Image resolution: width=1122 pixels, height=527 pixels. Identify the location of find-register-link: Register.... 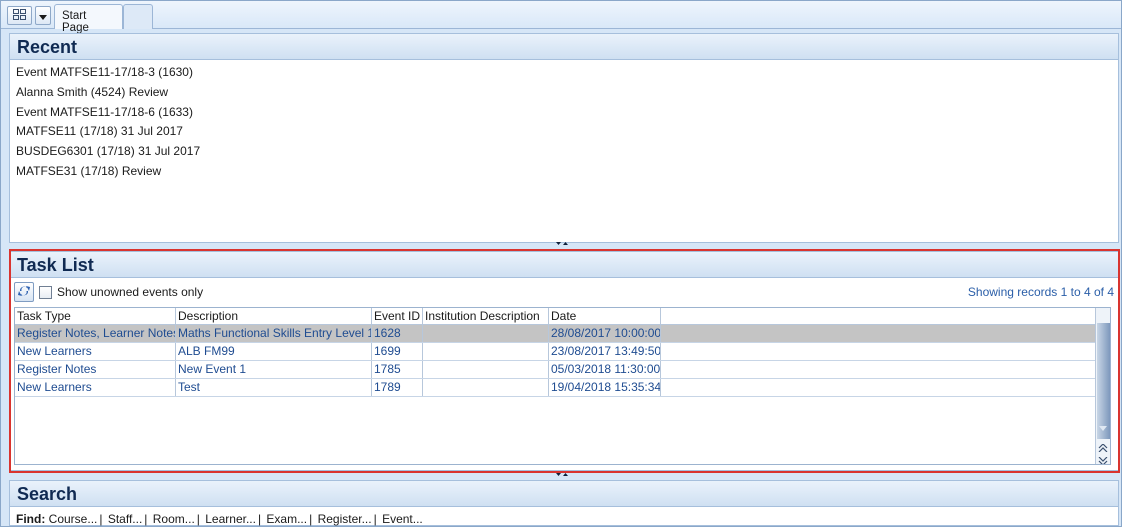
(345, 519).